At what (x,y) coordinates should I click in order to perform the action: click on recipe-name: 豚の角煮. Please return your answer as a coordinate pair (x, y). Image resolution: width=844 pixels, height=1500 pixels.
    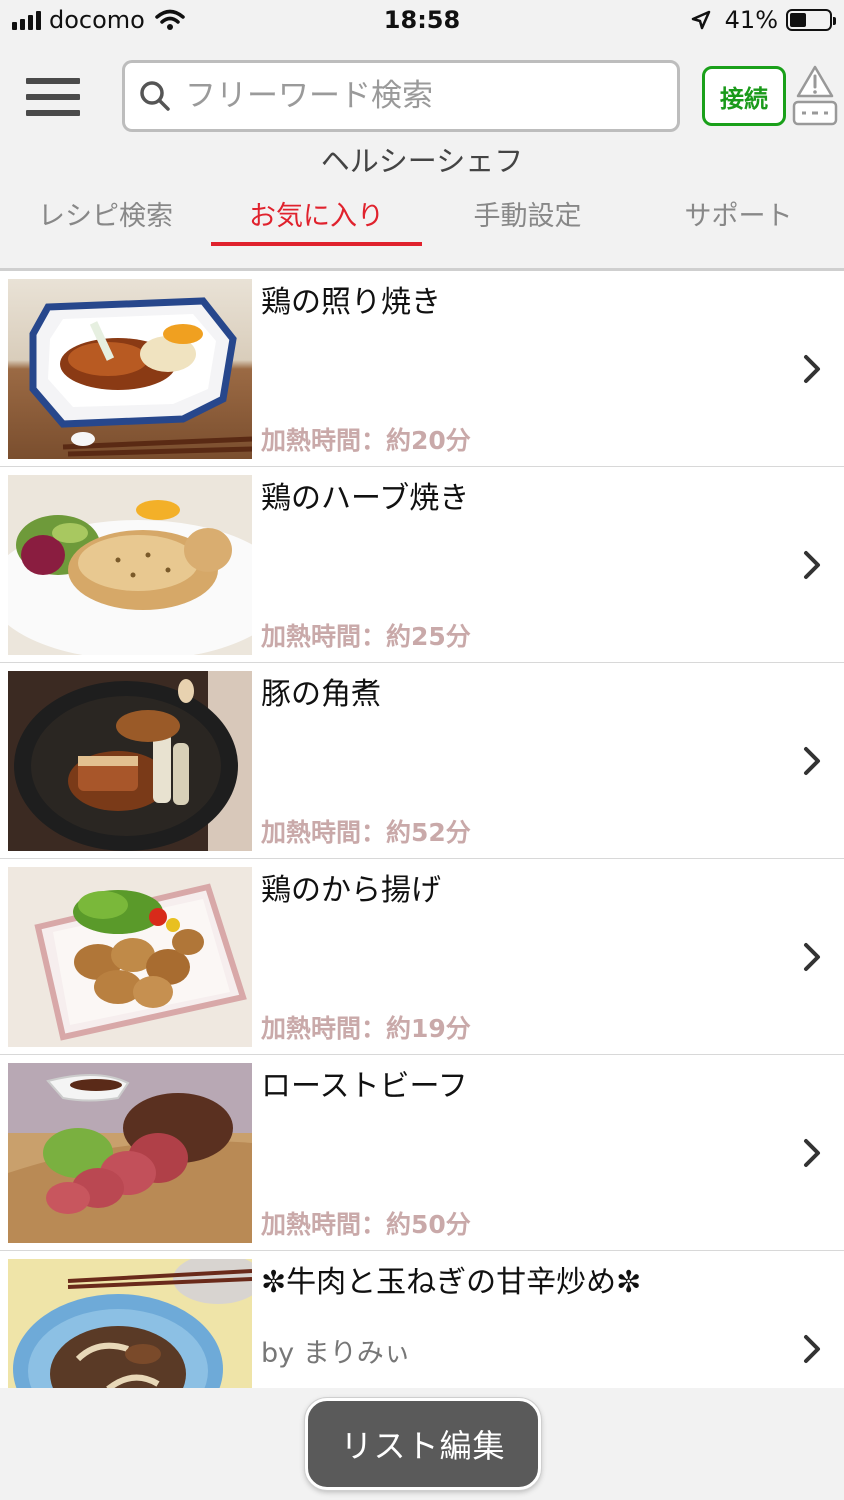
    Looking at the image, I should click on (321, 694).